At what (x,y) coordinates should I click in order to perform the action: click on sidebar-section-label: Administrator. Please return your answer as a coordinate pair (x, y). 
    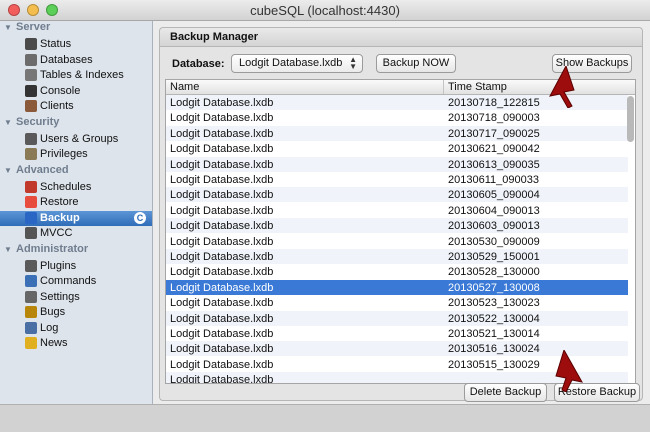
    Looking at the image, I should click on (52, 248).